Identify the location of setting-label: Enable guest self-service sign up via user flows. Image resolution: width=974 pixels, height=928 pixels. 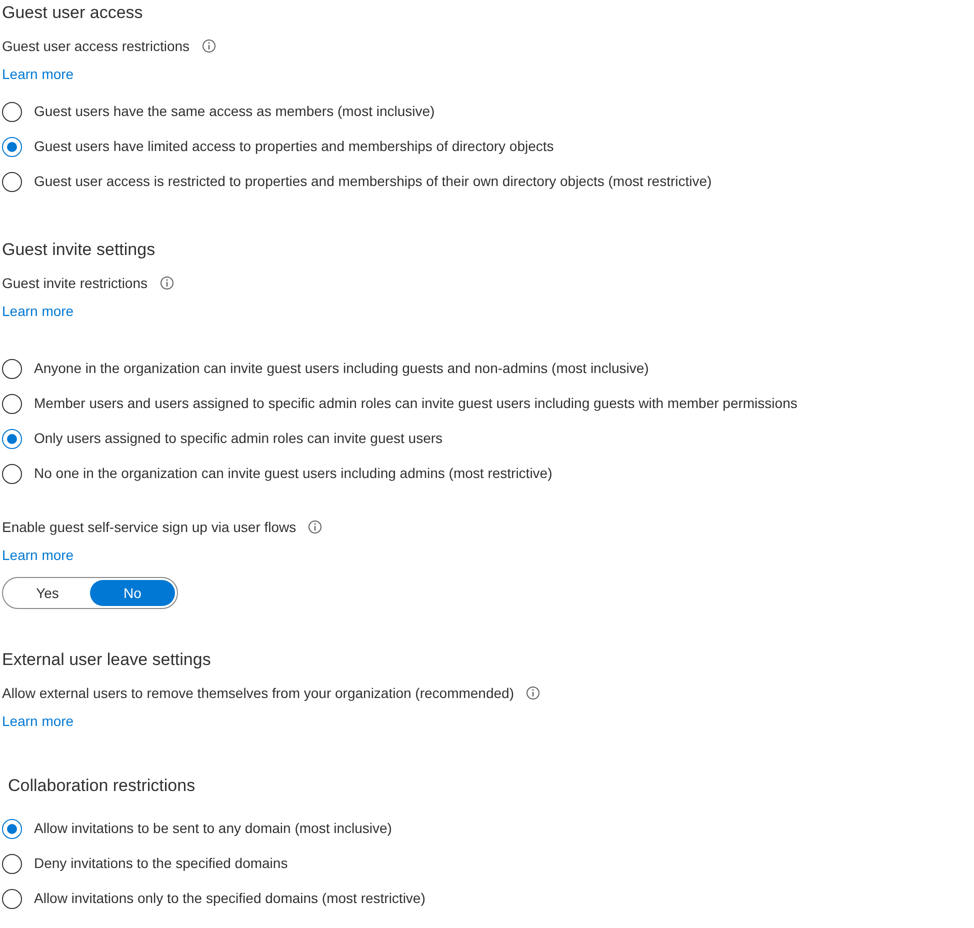
(149, 527).